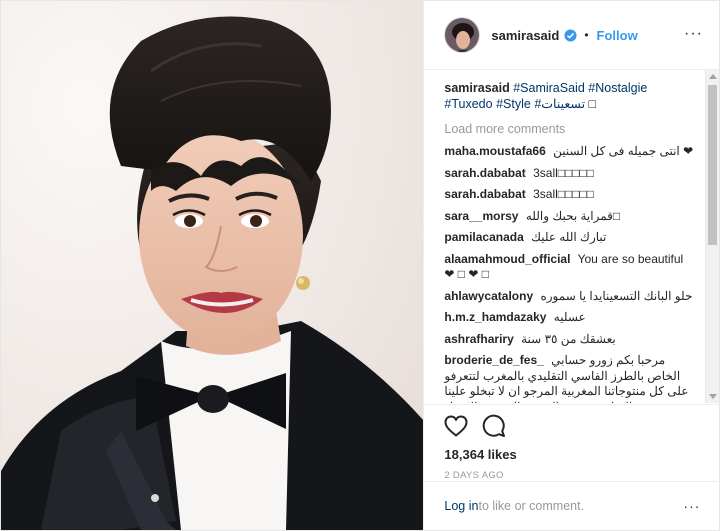 The image size is (720, 531). What do you see at coordinates (481, 216) in the screenshot?
I see `comment-username: sara__morsy` at bounding box center [481, 216].